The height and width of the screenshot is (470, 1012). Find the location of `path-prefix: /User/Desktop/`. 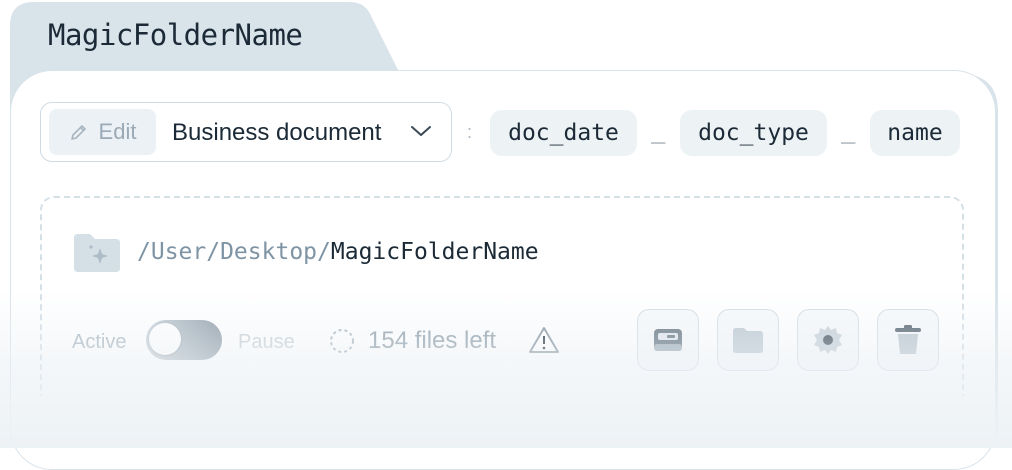

path-prefix: /User/Desktop/ is located at coordinates (234, 252).